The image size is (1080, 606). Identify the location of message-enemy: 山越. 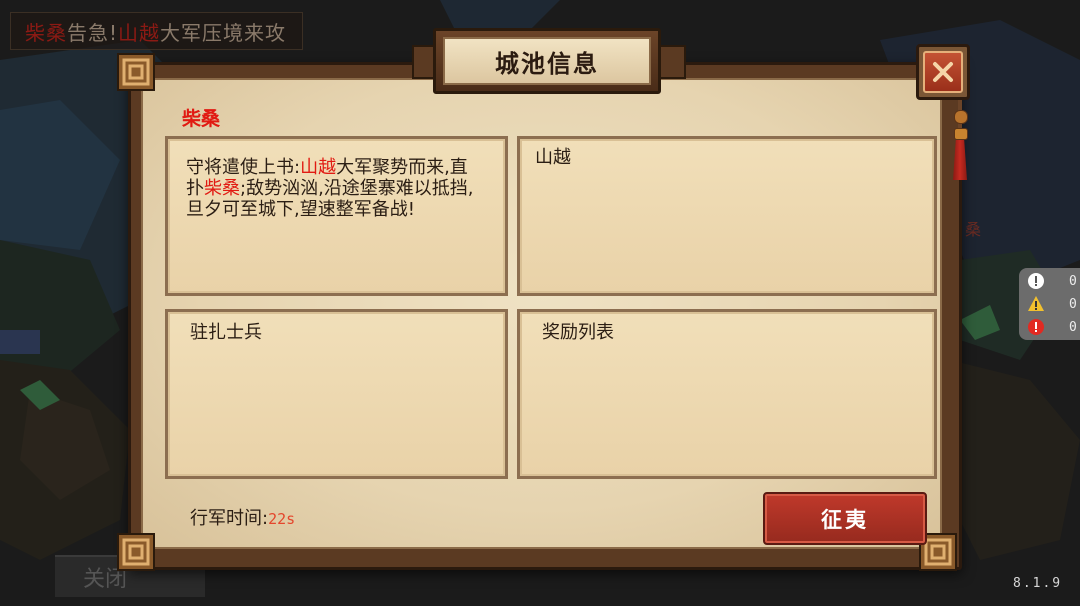
(318, 167).